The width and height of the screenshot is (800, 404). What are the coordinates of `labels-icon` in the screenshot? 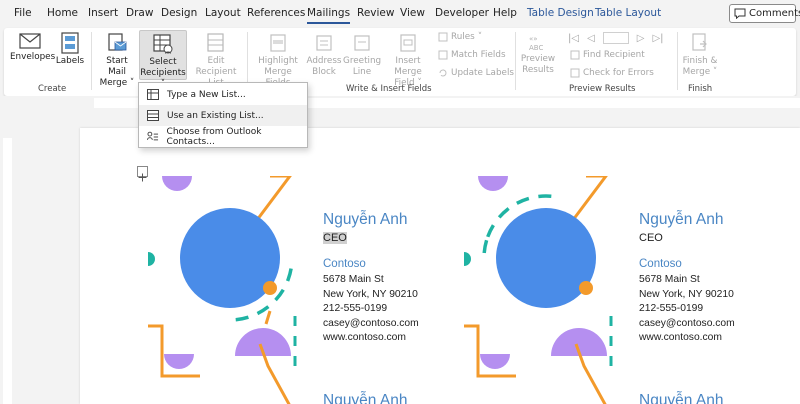 It's located at (70, 43).